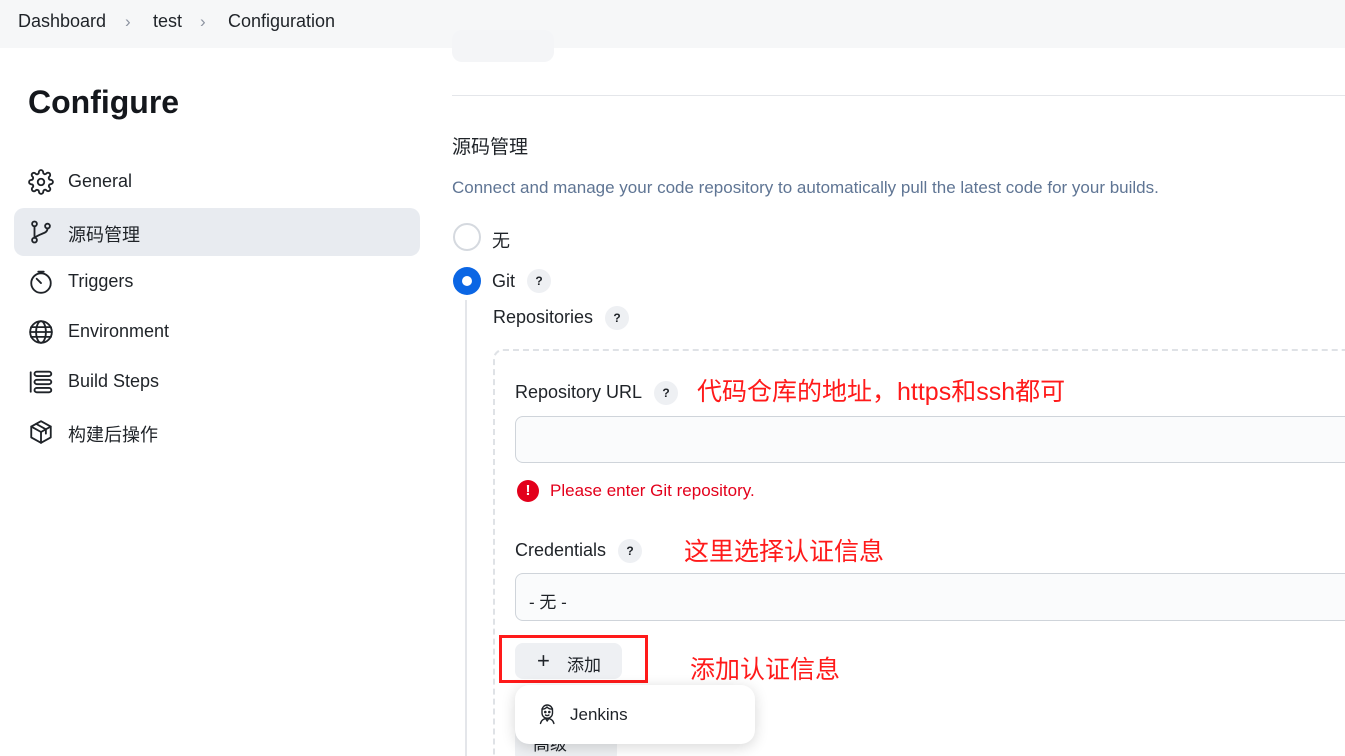 This screenshot has width=1345, height=756. What do you see at coordinates (599, 715) in the screenshot?
I see `menu-item-jenkins: Jenkins` at bounding box center [599, 715].